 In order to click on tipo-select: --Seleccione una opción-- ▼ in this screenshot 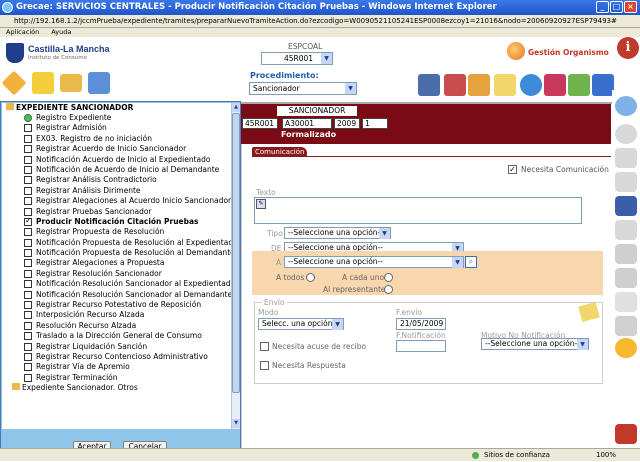, I will do `click(337, 233)`.